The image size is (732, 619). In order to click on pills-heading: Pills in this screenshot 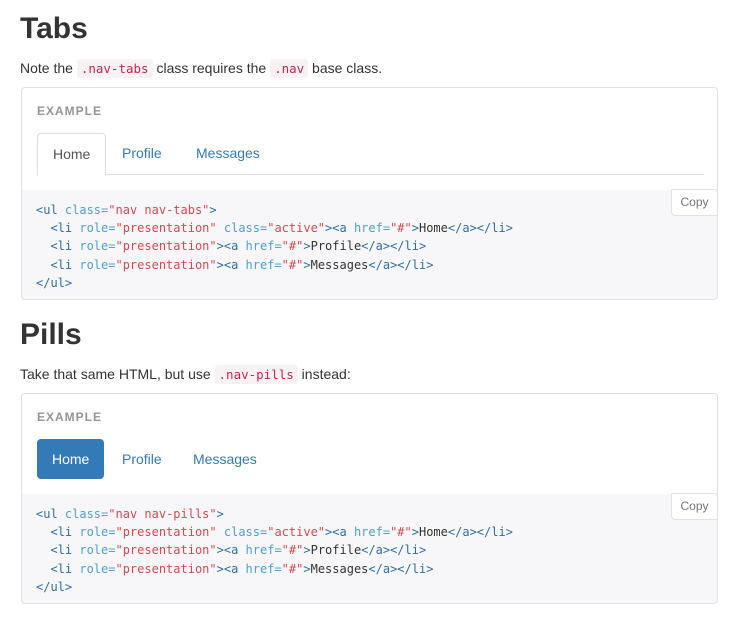, I will do `click(51, 334)`.